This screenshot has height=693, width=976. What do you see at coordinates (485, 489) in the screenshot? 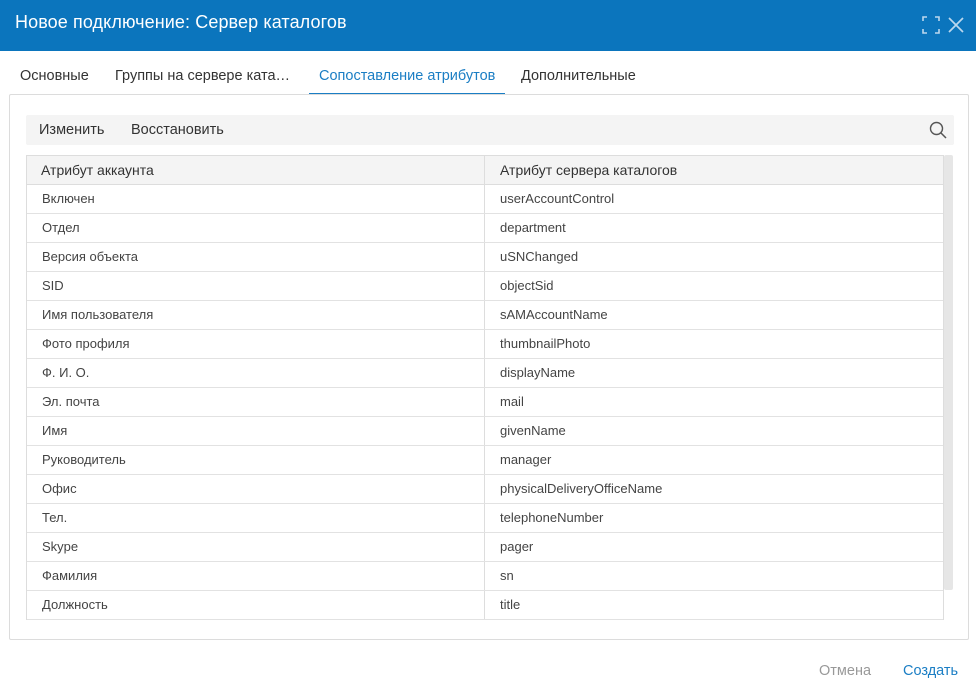
I see `table-row: Офис physicalDeliveryOfficeName` at bounding box center [485, 489].